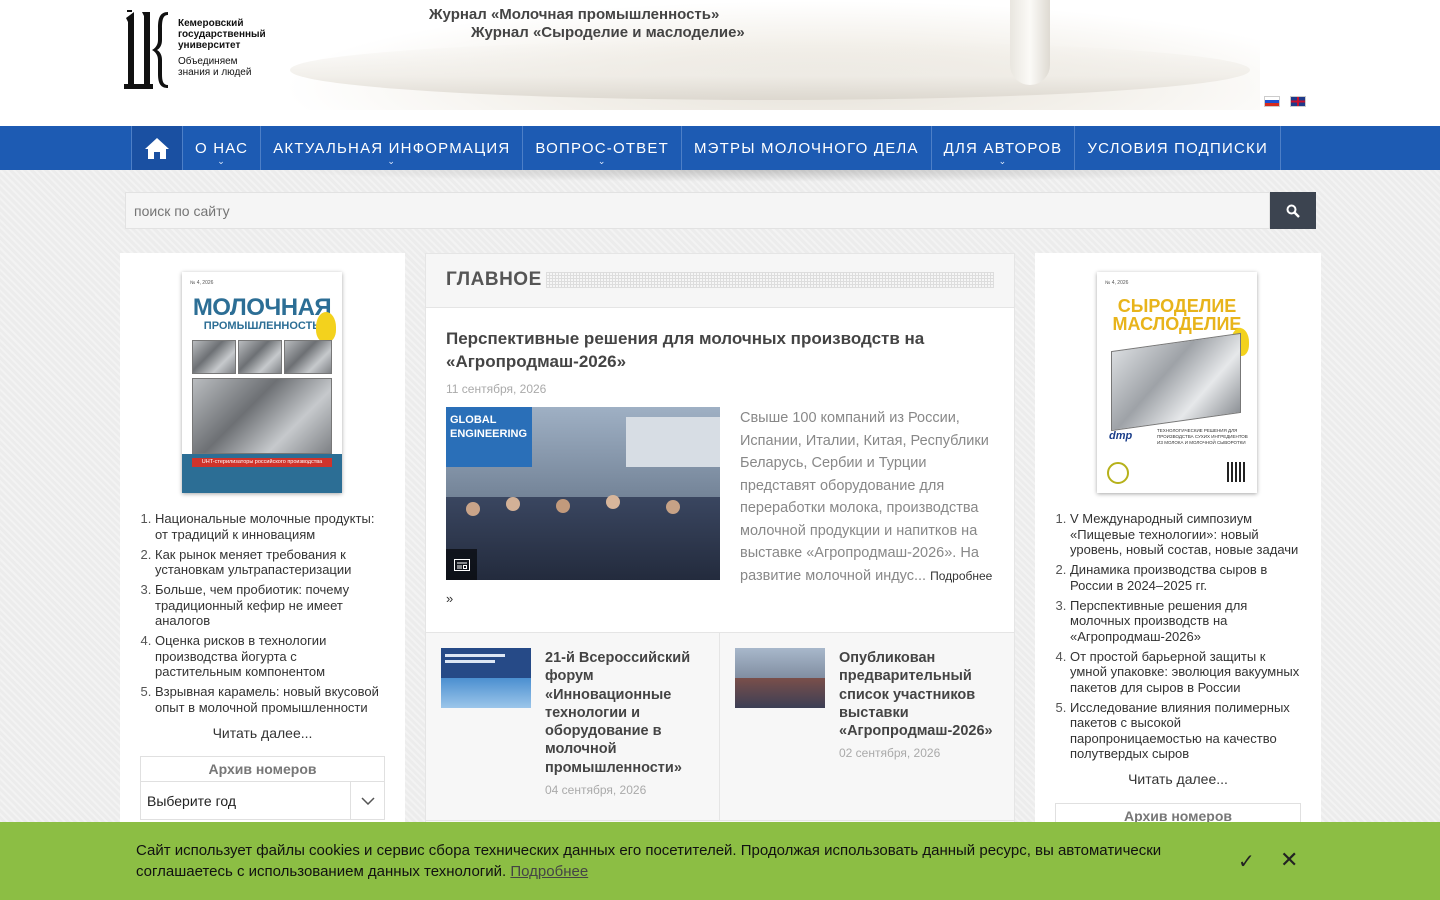 Image resolution: width=1440 pixels, height=900 pixels. I want to click on news-card-date: 04 сентября, 2026, so click(596, 790).